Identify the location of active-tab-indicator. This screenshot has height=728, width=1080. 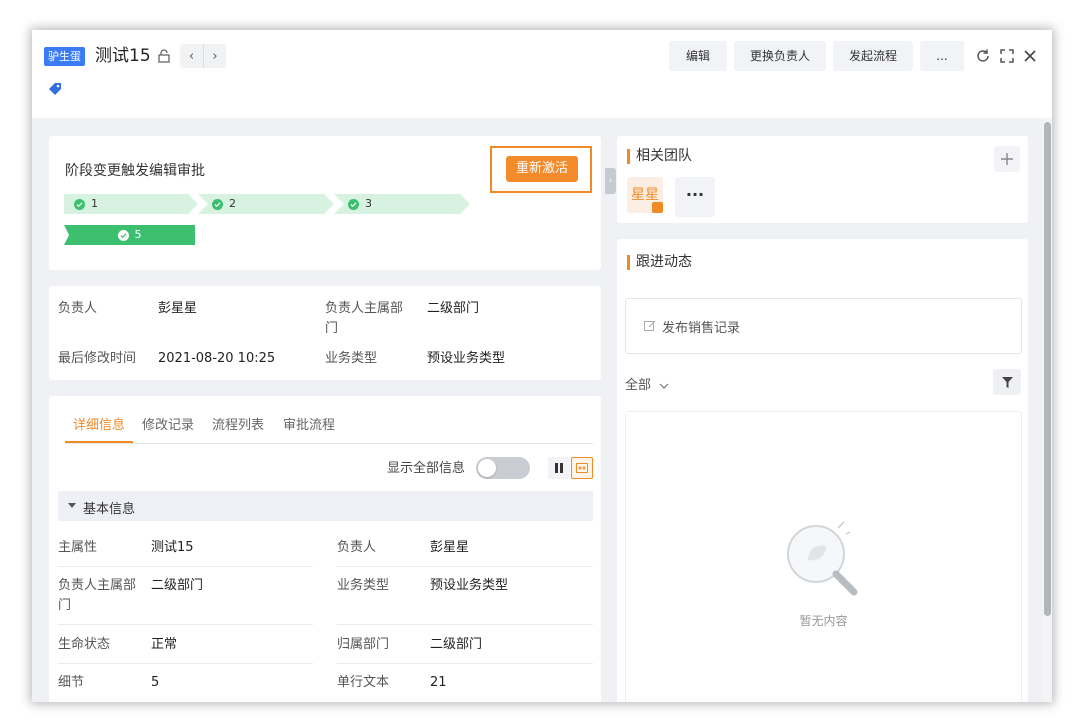
(99, 442).